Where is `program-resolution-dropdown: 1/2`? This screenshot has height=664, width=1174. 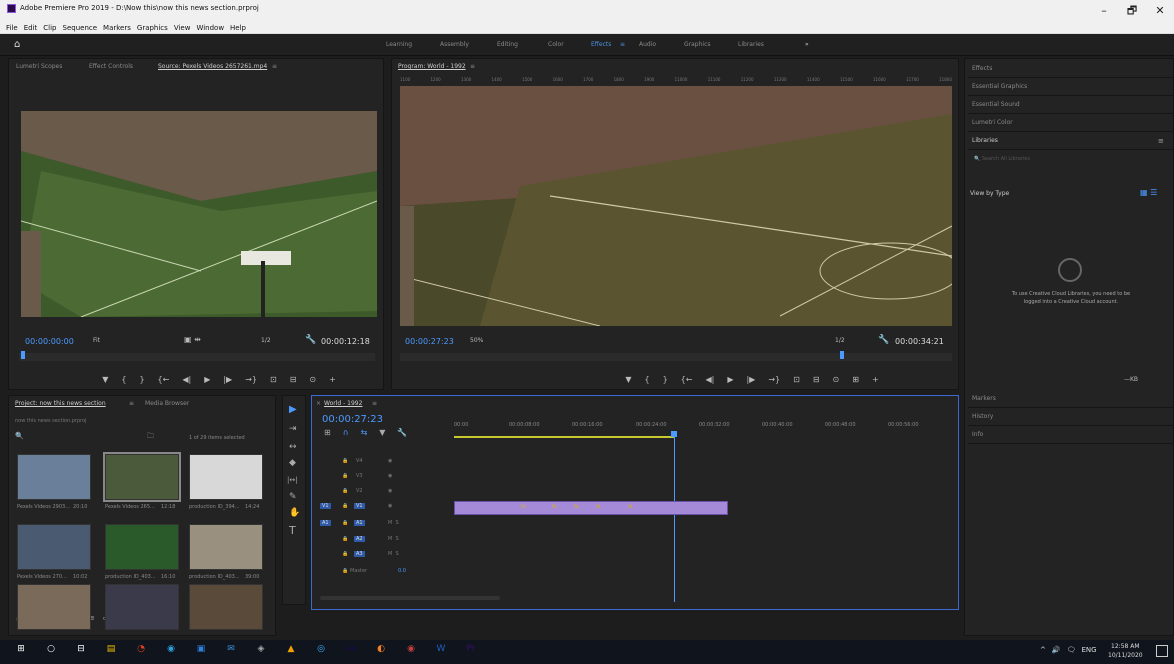
program-resolution-dropdown: 1/2 is located at coordinates (840, 340).